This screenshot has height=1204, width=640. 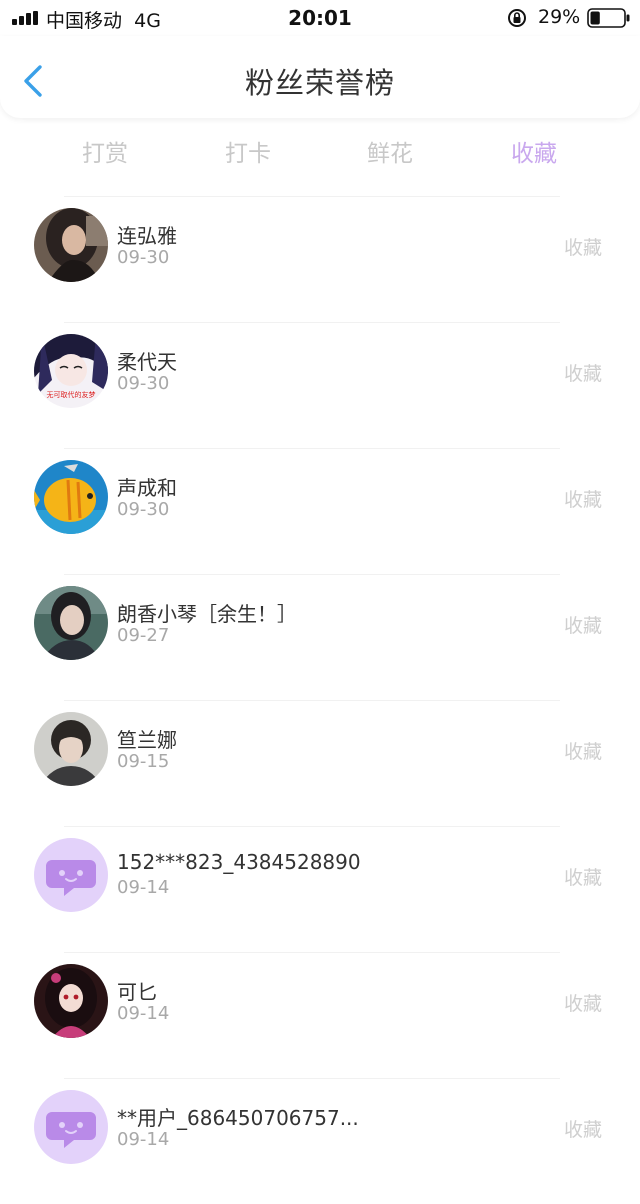 I want to click on fan-name: 声成和, so click(x=147, y=488).